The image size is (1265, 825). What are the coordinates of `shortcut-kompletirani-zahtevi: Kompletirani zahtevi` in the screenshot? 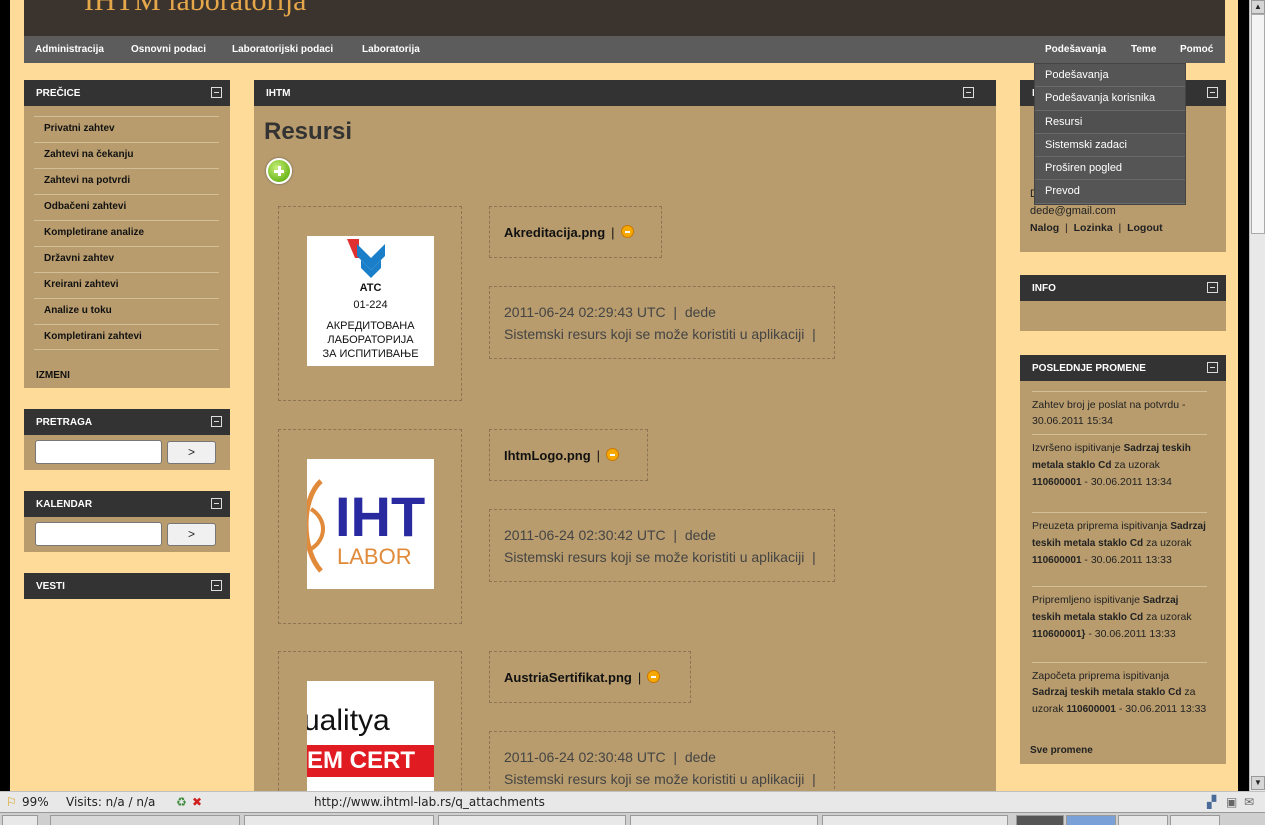 It's located at (126, 337).